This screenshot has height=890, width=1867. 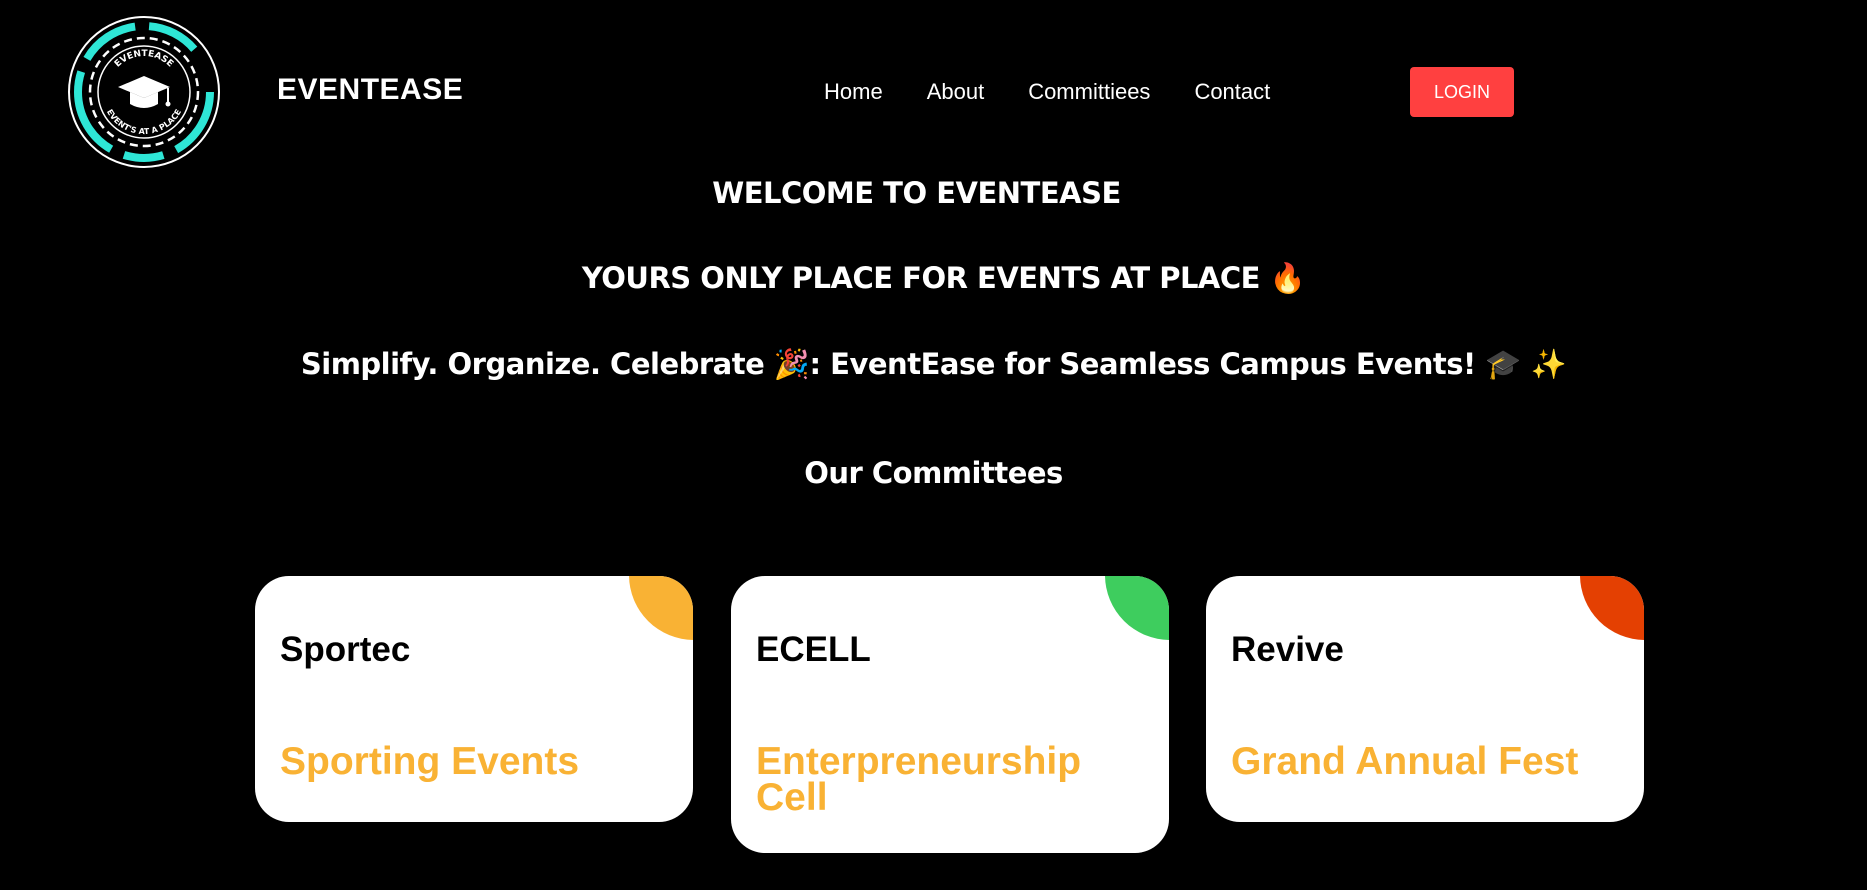 I want to click on logo-emblem: EVENTEASE EVENT'S AT A PLACE, so click(x=144, y=92).